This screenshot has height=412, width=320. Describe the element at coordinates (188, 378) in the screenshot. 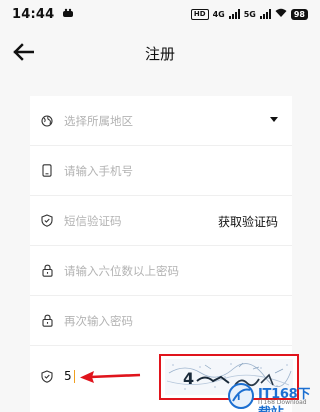

I see `captcha-char: 4` at that location.